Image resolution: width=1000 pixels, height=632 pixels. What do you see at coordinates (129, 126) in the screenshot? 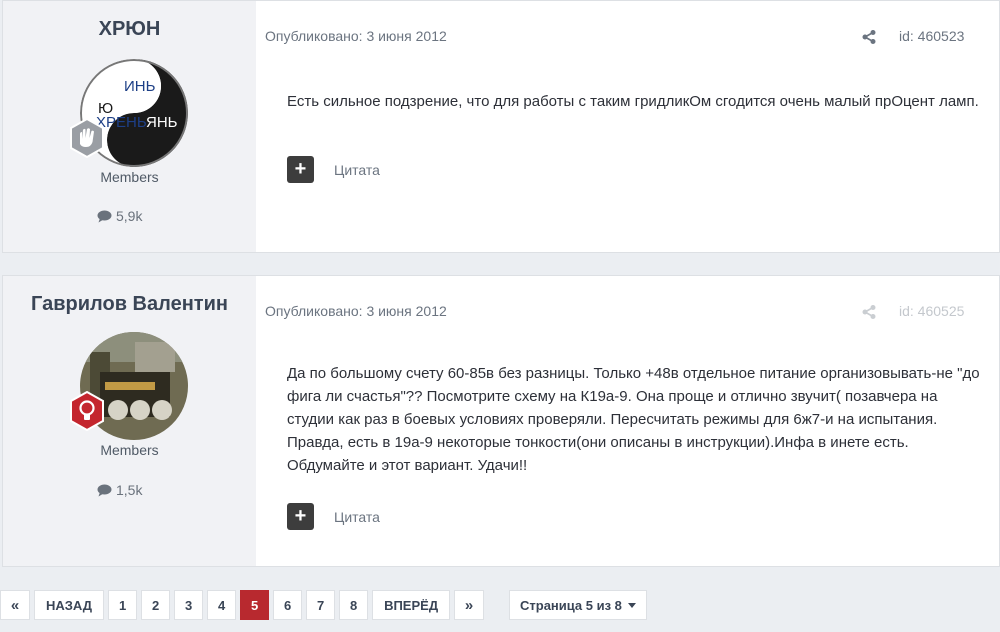
I see `author-panel: ХРЮН ИНЬ Ю ХРЕНЬ ЯНЬ Members 5,9k` at bounding box center [129, 126].